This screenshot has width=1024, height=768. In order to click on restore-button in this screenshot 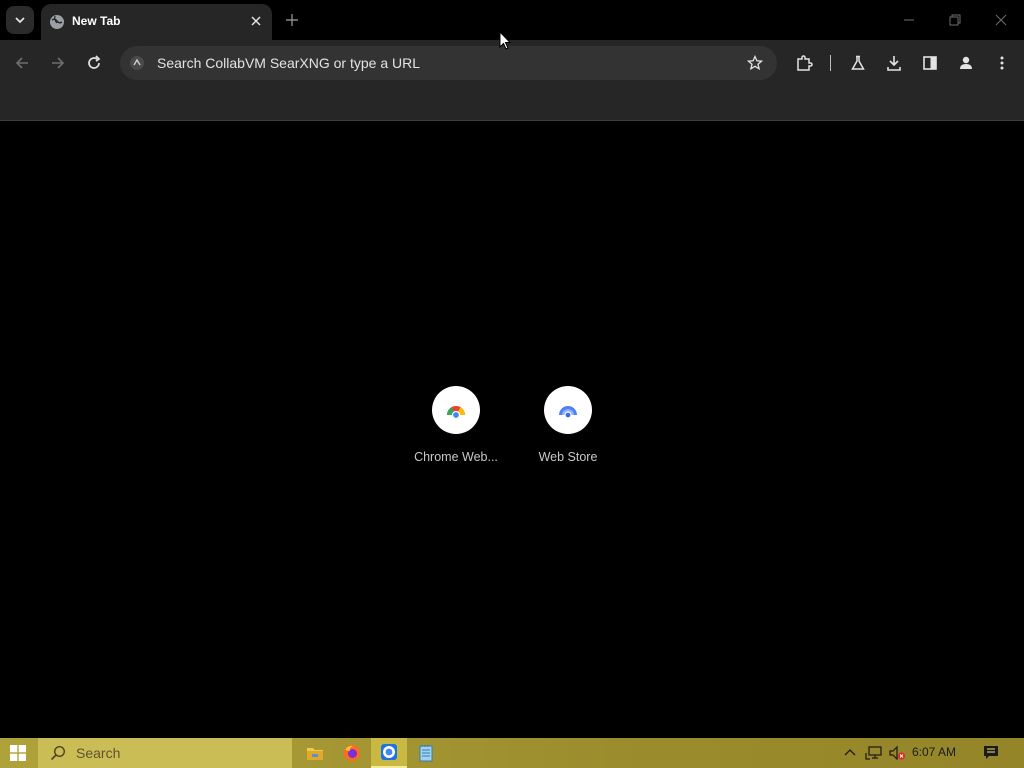, I will do `click(955, 20)`.